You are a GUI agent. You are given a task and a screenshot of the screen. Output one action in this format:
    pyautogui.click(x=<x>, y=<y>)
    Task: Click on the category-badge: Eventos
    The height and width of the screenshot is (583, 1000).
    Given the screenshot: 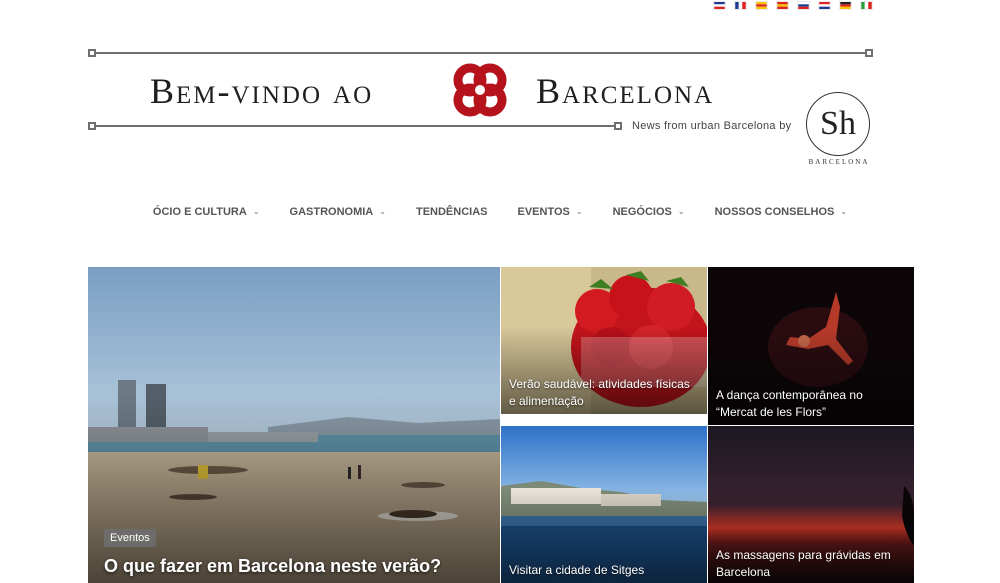 What is the action you would take?
    pyautogui.click(x=130, y=538)
    